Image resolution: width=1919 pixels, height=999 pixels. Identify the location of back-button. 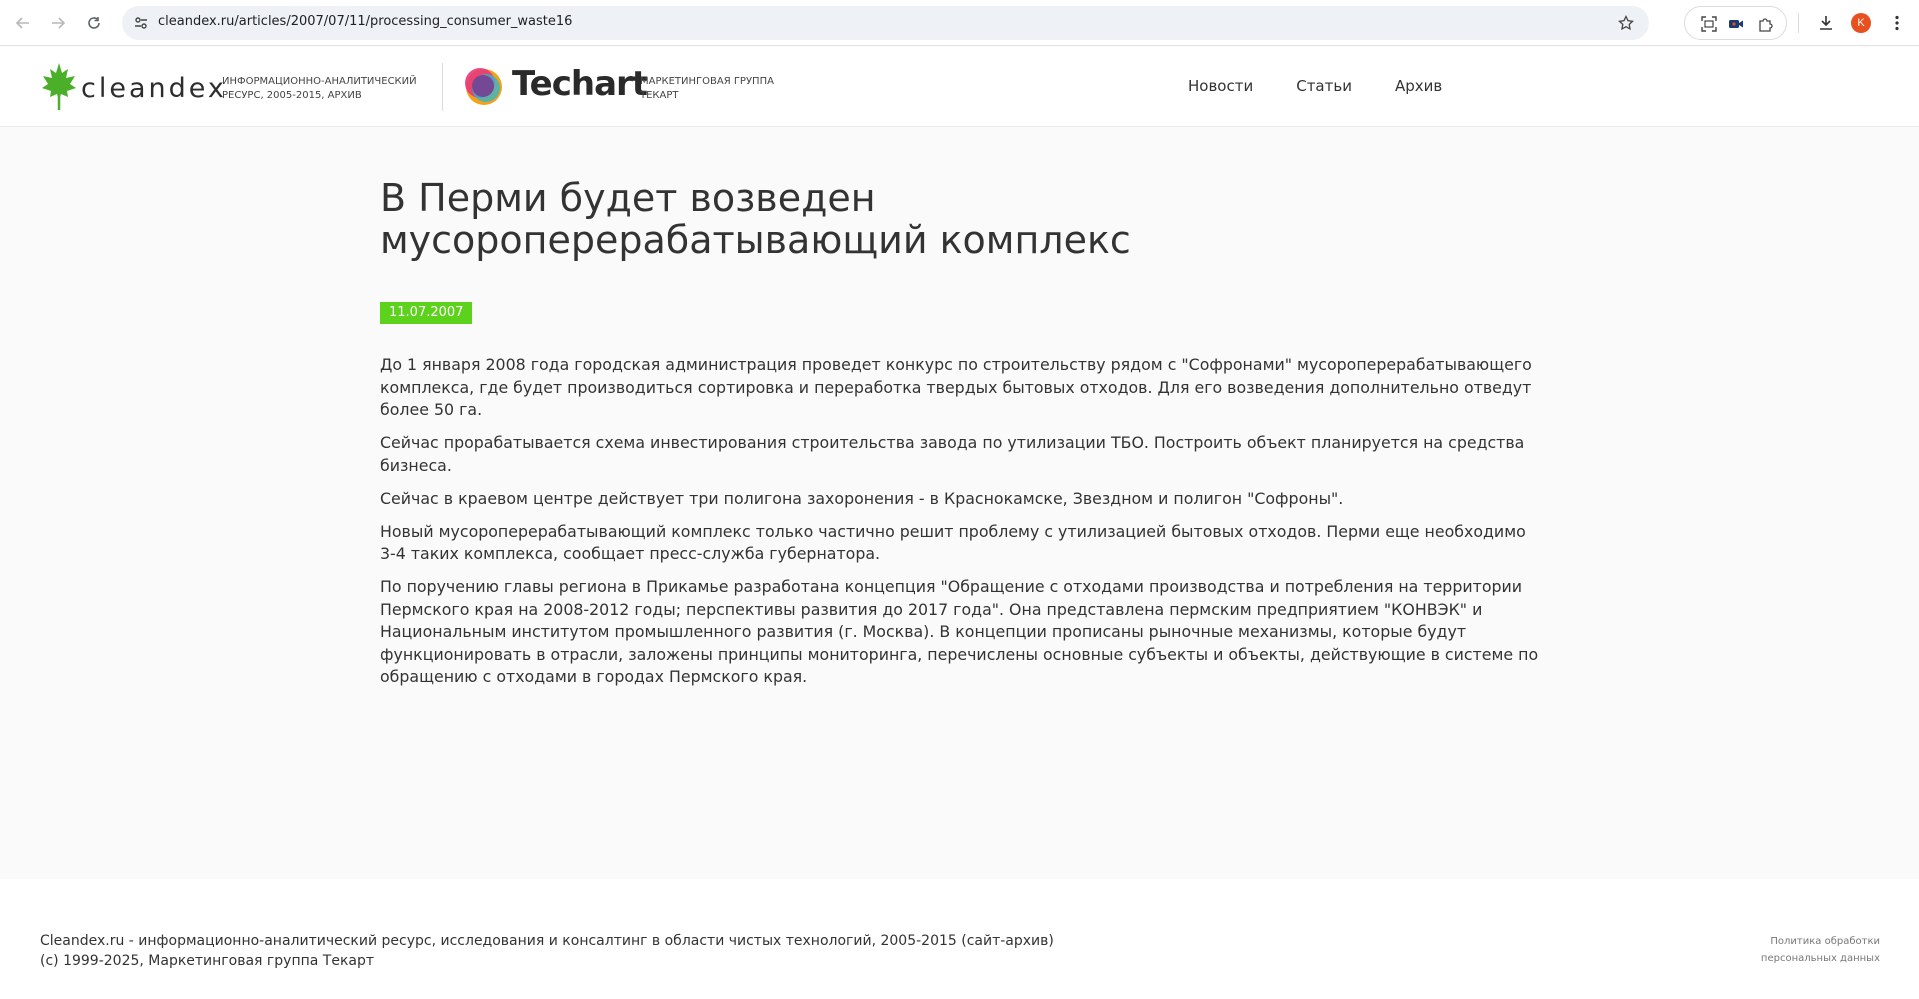
(23, 23).